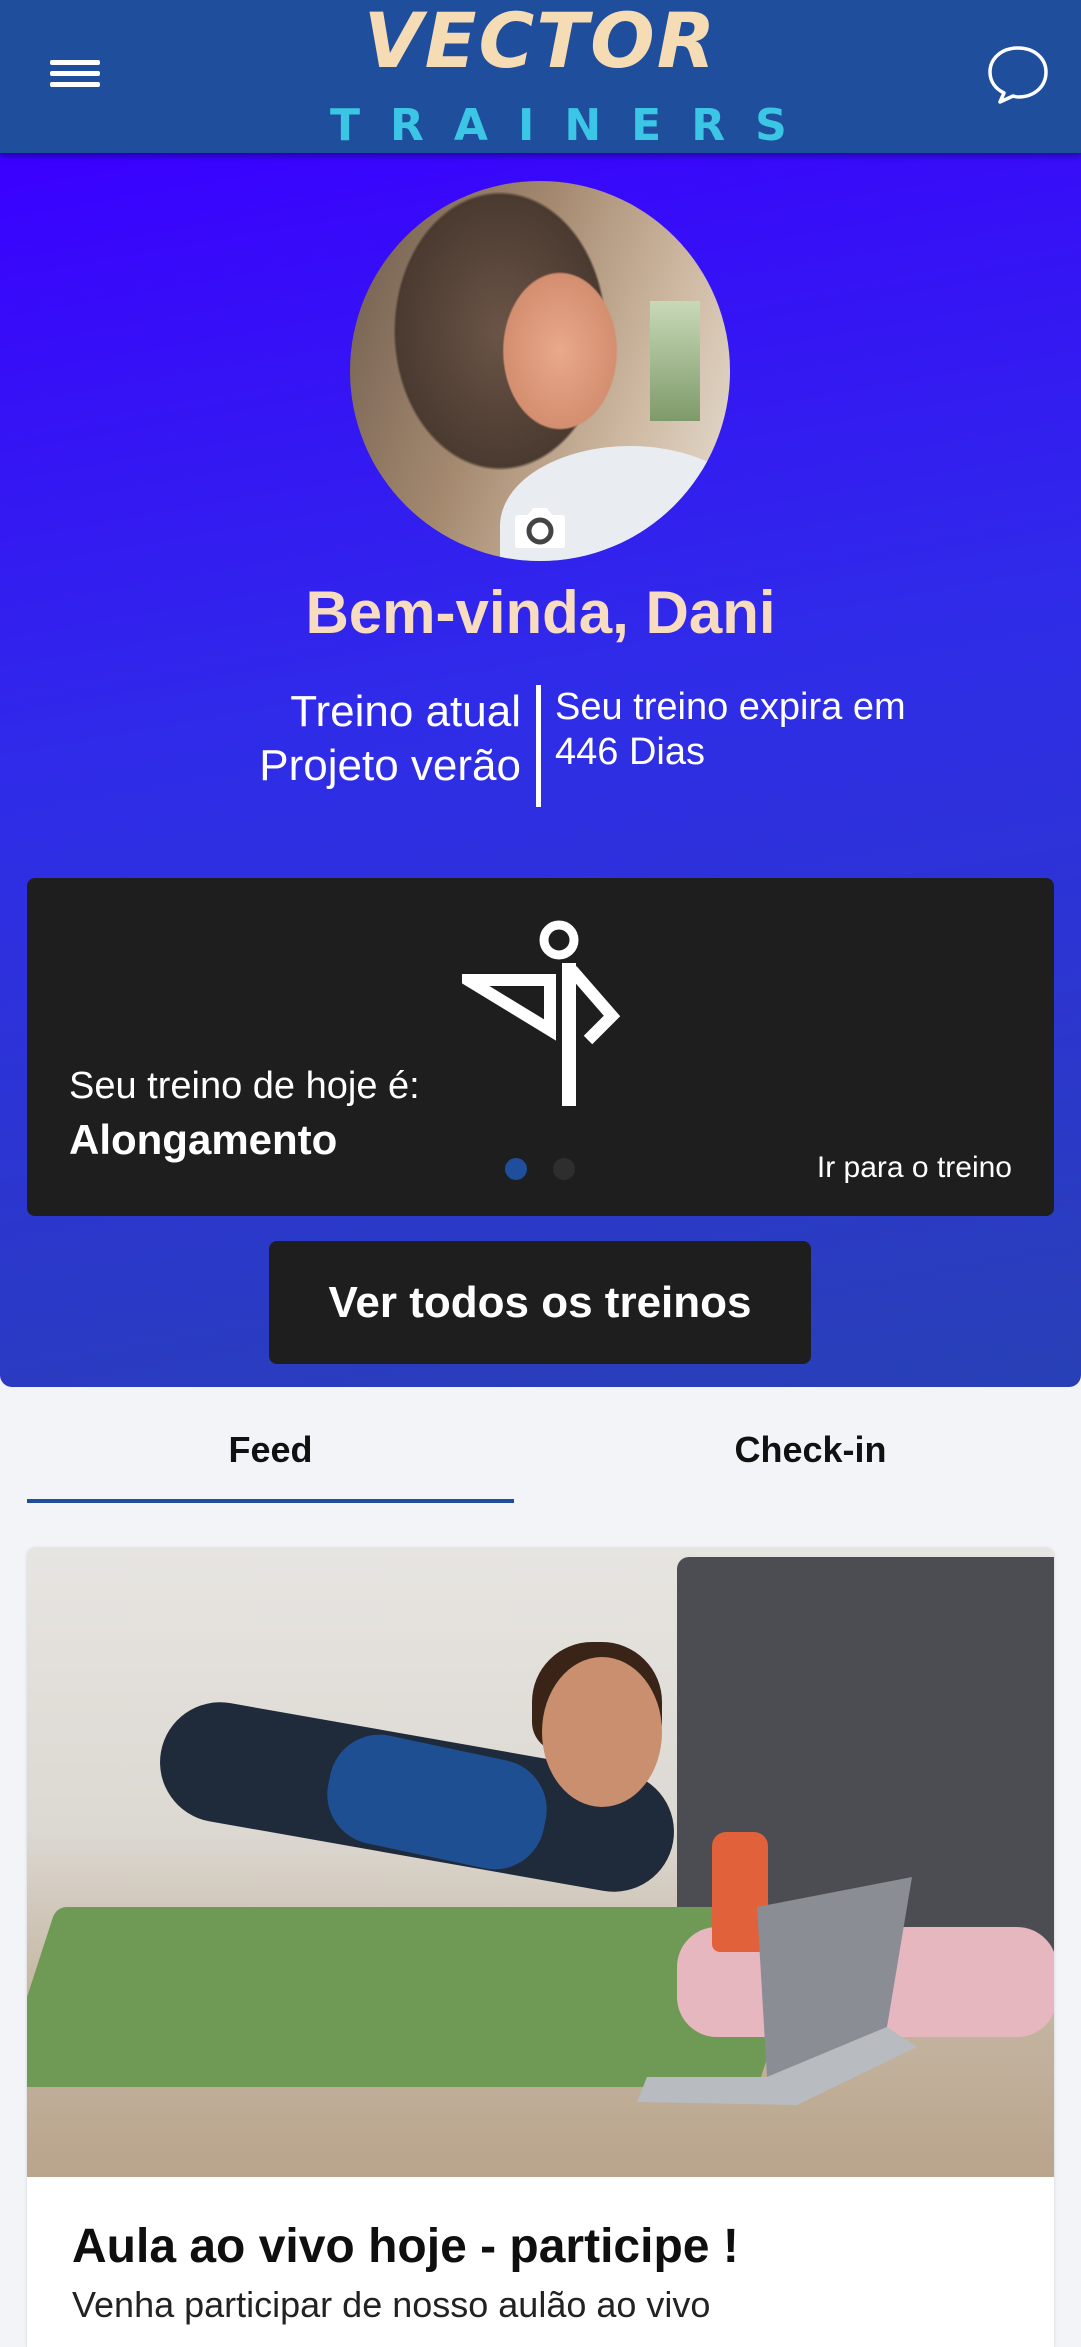  Describe the element at coordinates (540, 612) in the screenshot. I see `welcome-message: Bem-vinda, Dani` at that location.